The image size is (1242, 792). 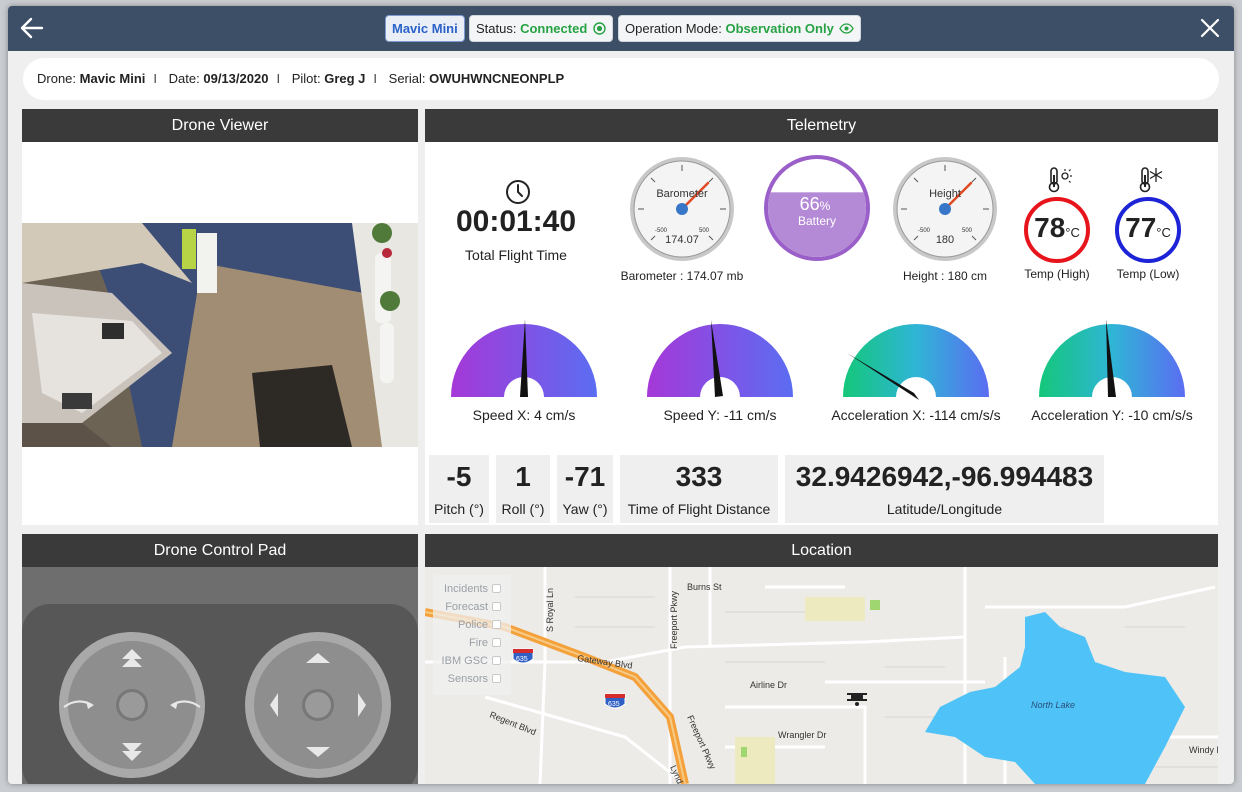 What do you see at coordinates (523, 509) in the screenshot?
I see `roll-label: Roll (°)` at bounding box center [523, 509].